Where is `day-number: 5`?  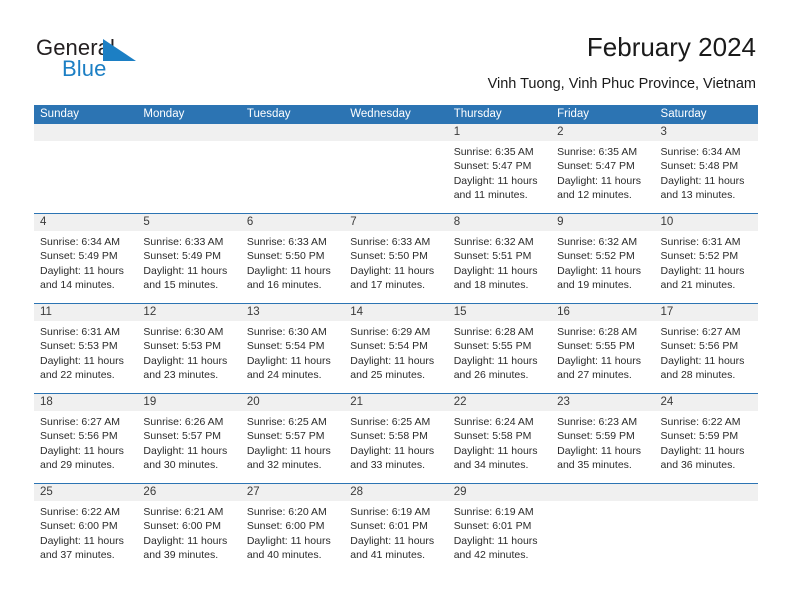
day-number: 5 is located at coordinates (188, 222).